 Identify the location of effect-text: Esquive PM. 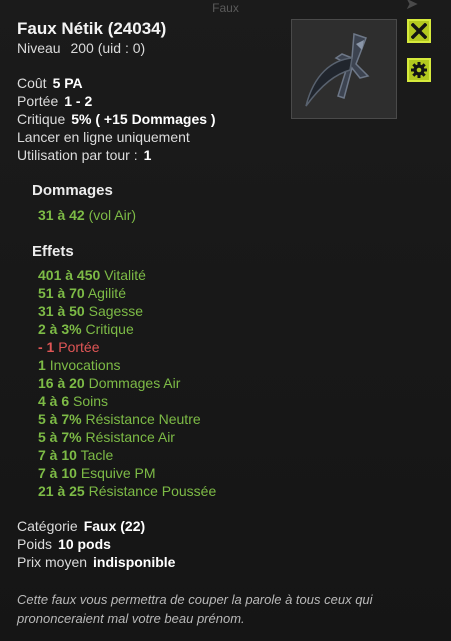
(118, 473).